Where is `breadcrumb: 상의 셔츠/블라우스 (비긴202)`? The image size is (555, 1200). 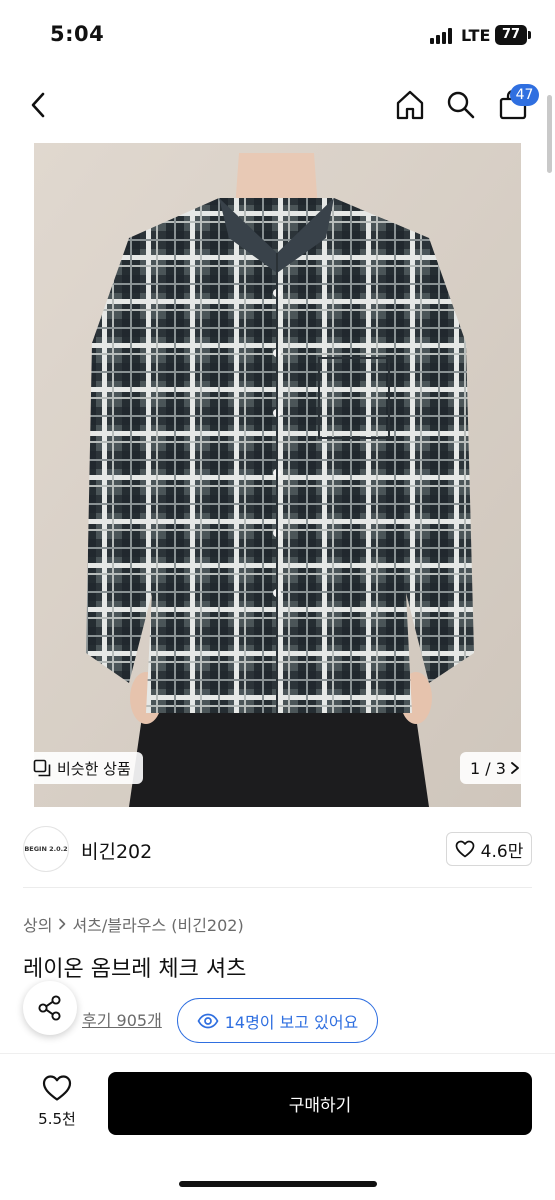 breadcrumb: 상의 셔츠/블라우스 (비긴202) is located at coordinates (133, 924).